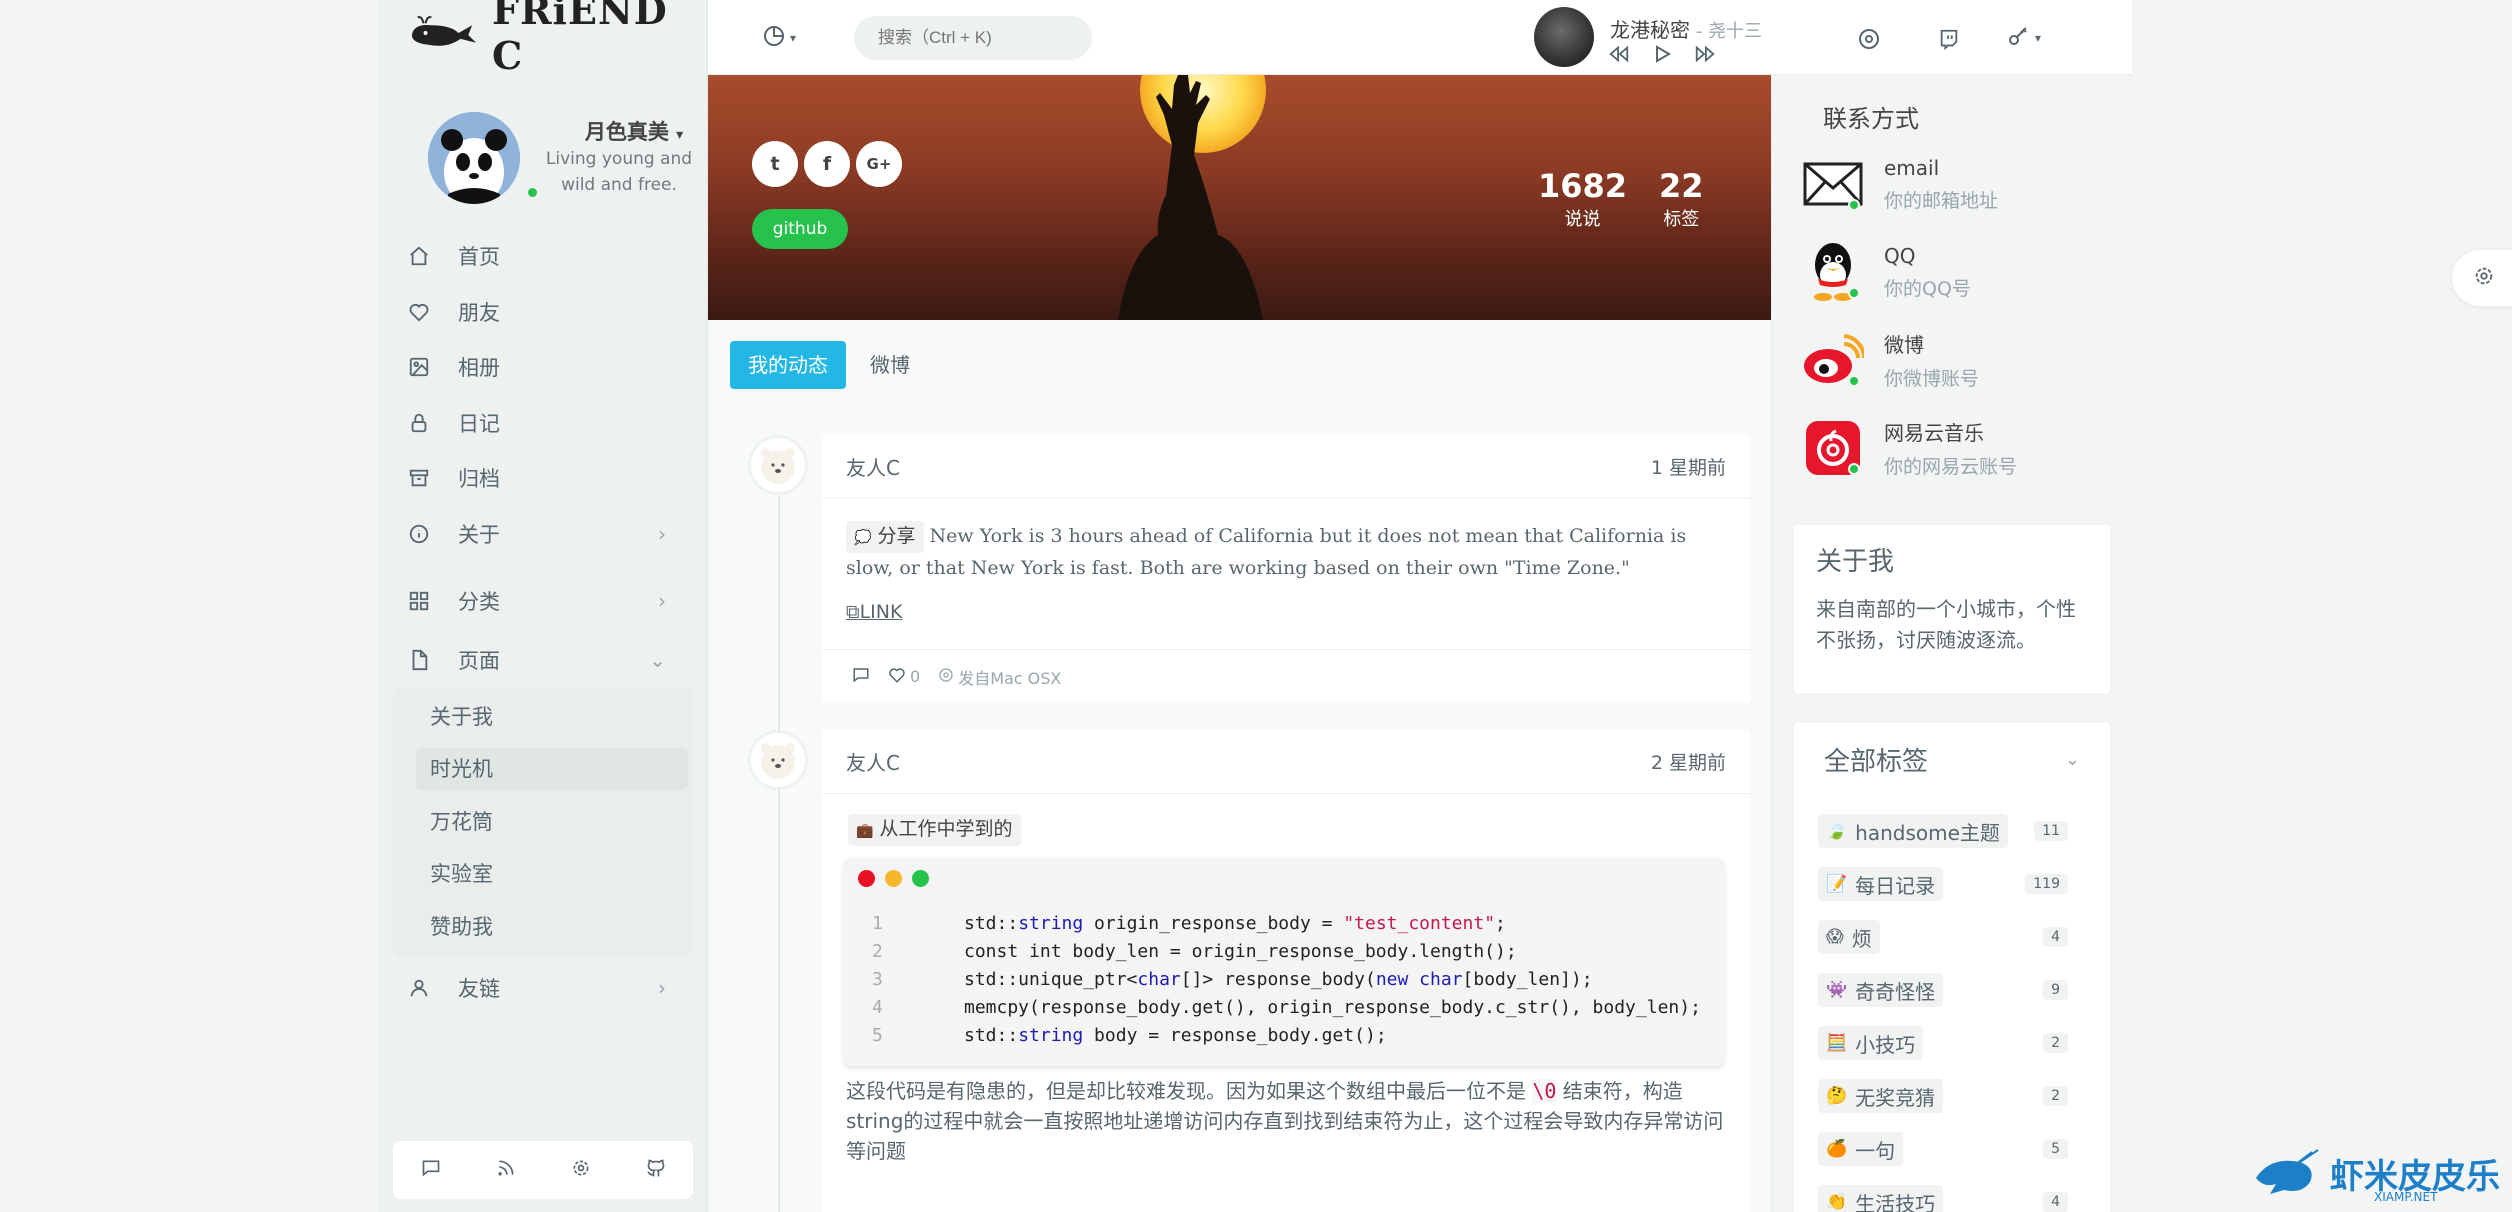 The width and height of the screenshot is (2512, 1212). I want to click on stat-posts: 1682 说说, so click(1582, 199).